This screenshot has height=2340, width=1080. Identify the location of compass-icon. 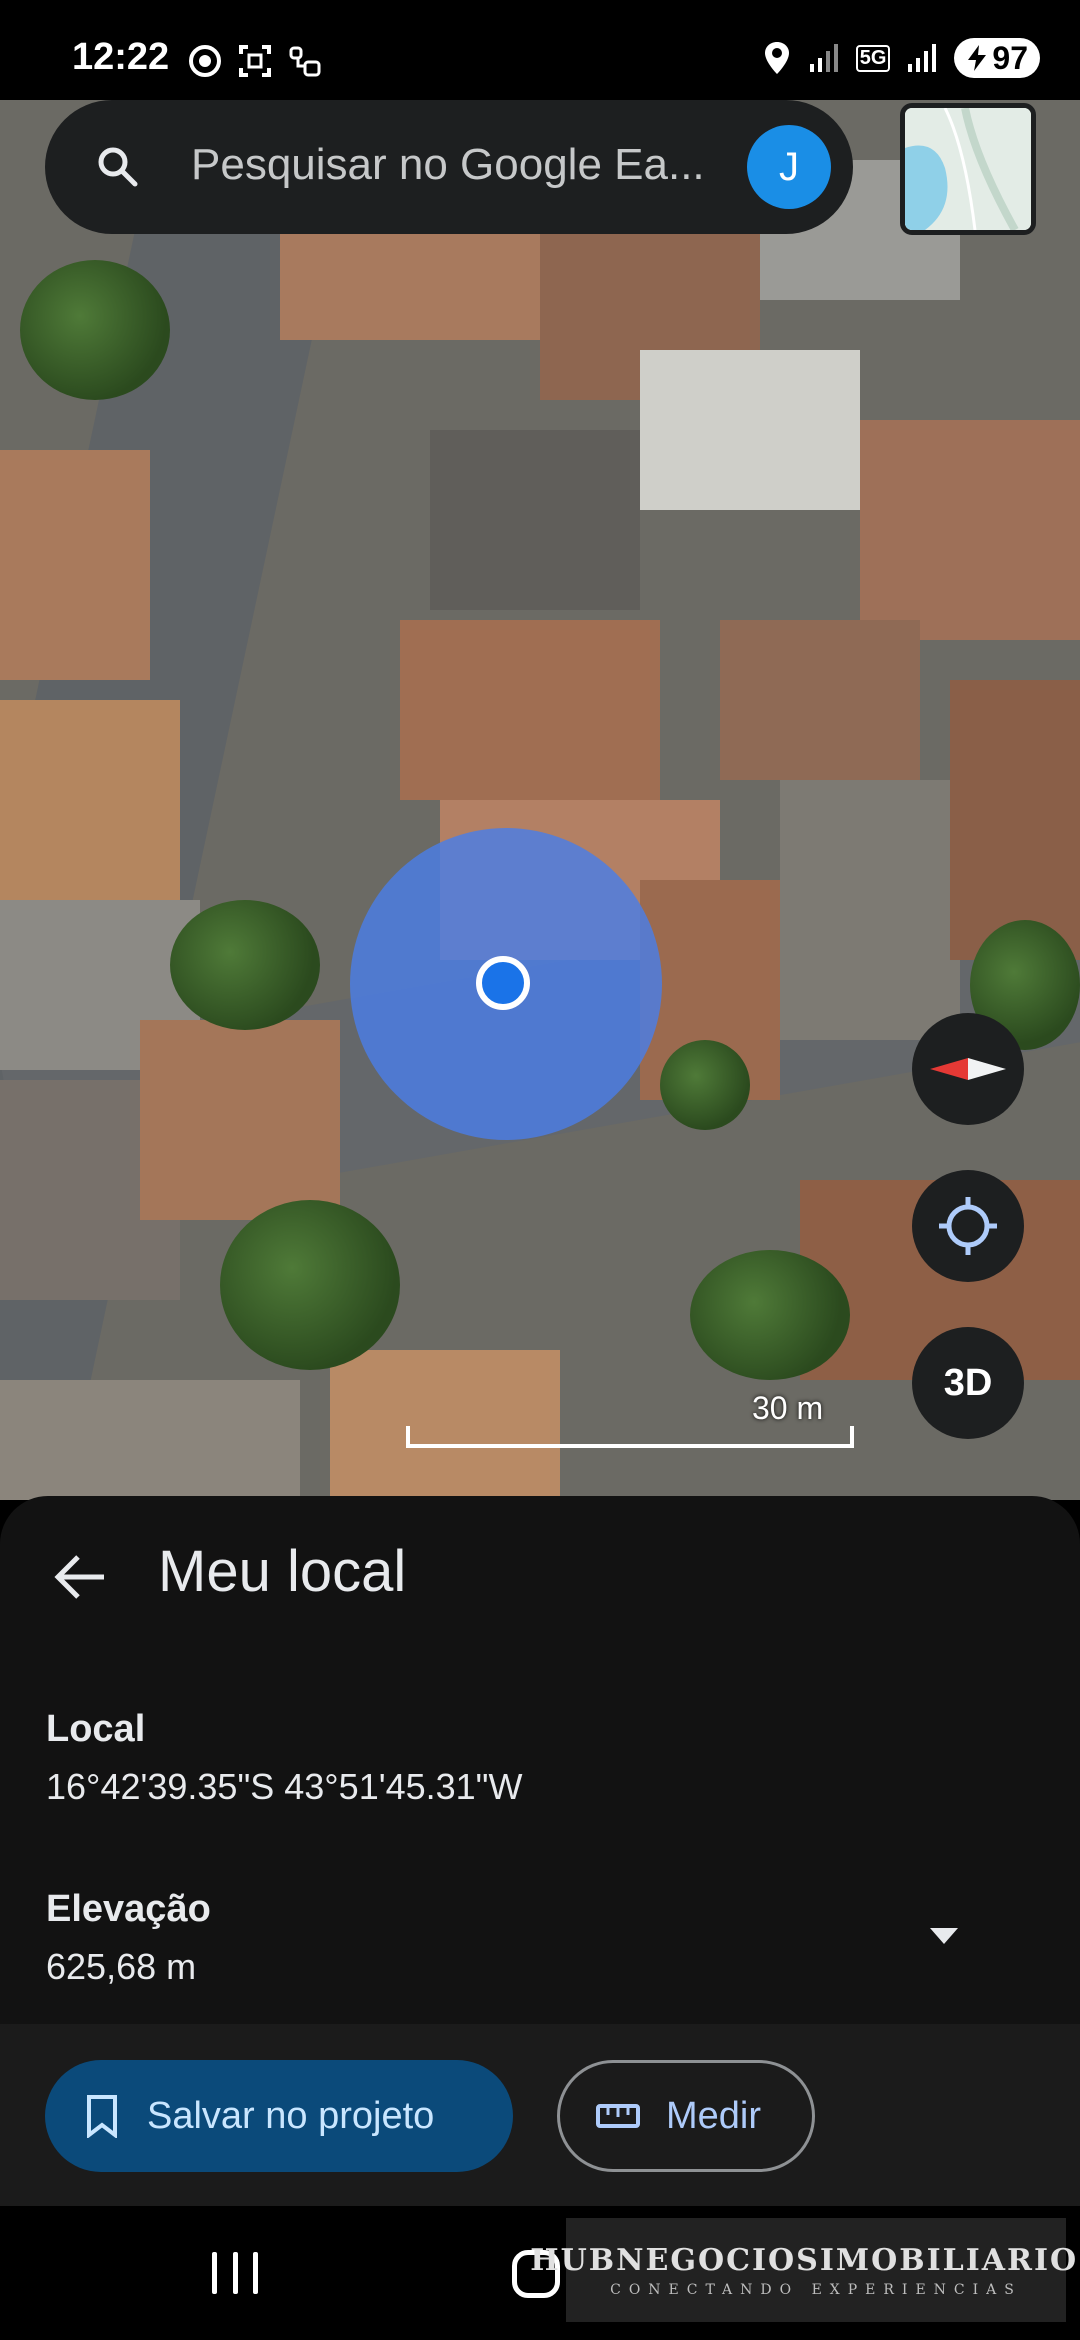
(968, 1069).